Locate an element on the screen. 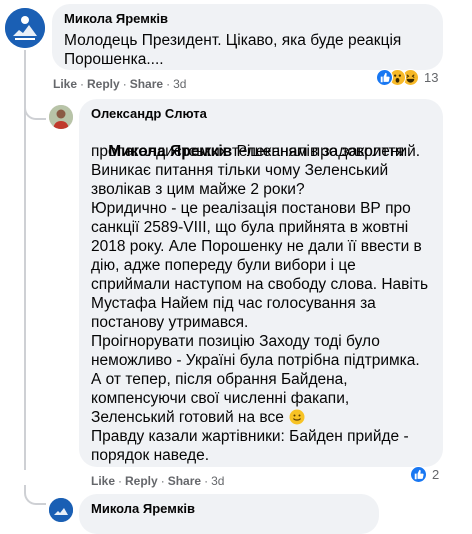  reply-author: Микола Яремків is located at coordinates (143, 508).